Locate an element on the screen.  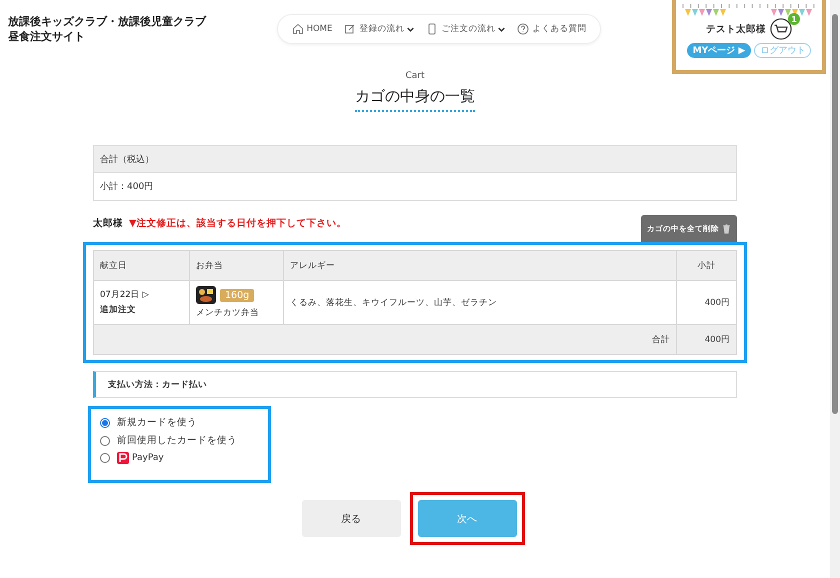
option-label: 新規カードを使う is located at coordinates (157, 422).